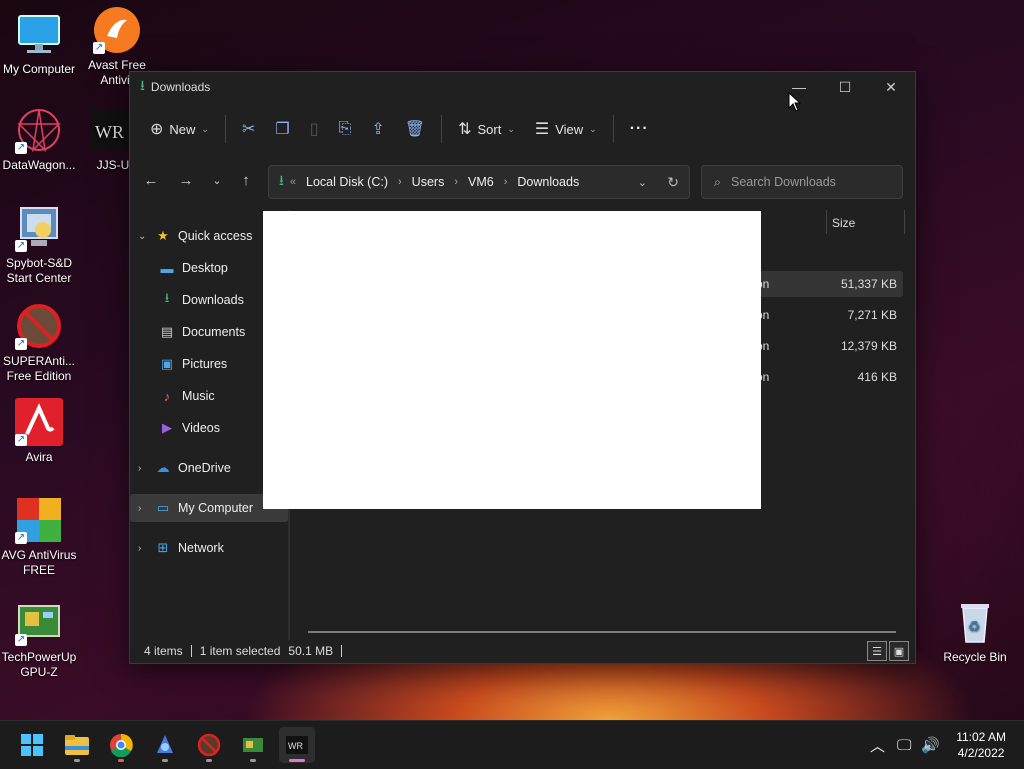 The image size is (1024, 769). I want to click on horizontal-scrollbar, so click(602, 632).